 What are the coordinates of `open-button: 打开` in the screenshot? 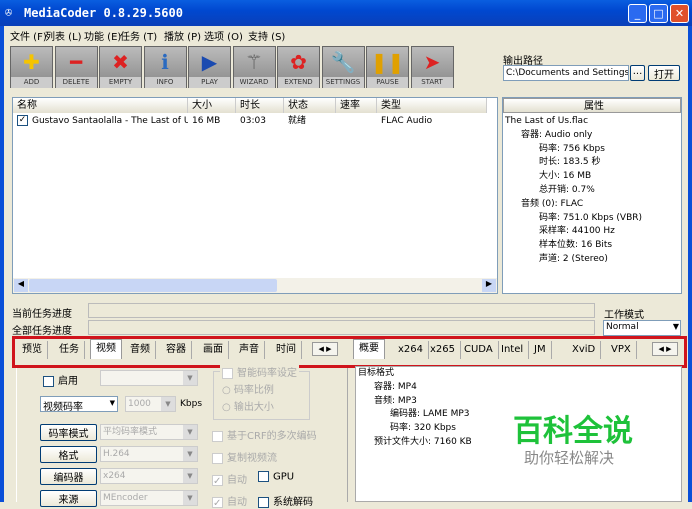 It's located at (664, 73).